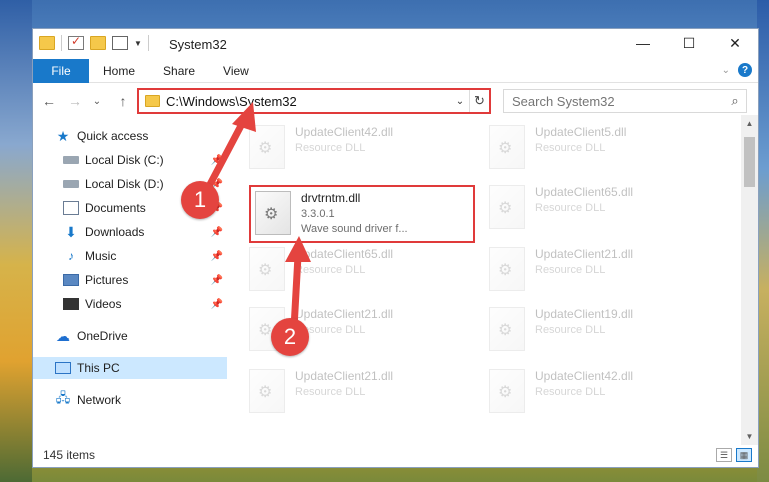 This screenshot has width=769, height=482. I want to click on scroll-up-icon: ▲, so click(749, 123).